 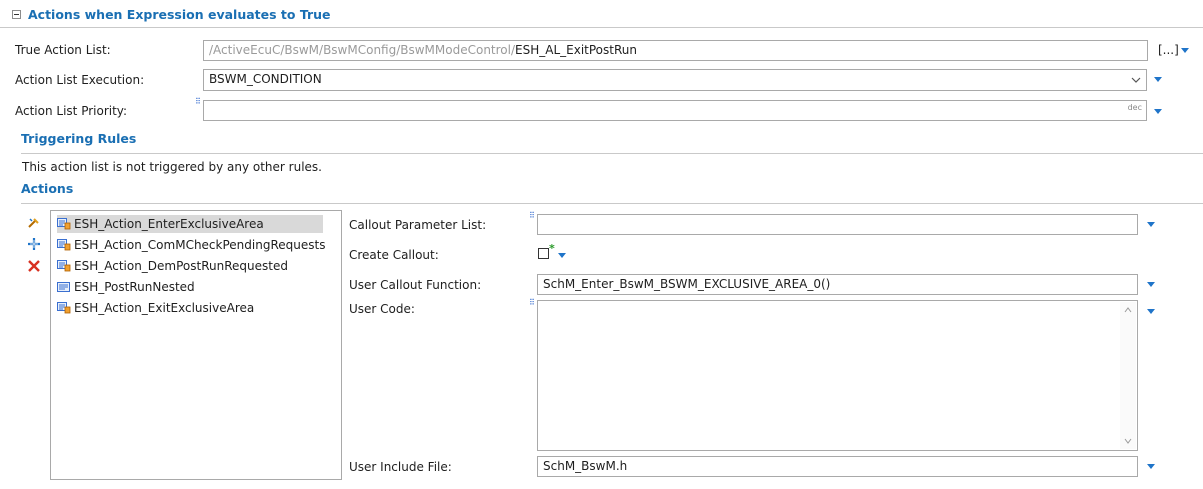 I want to click on user-code-scrollbar, so click(x=1128, y=375).